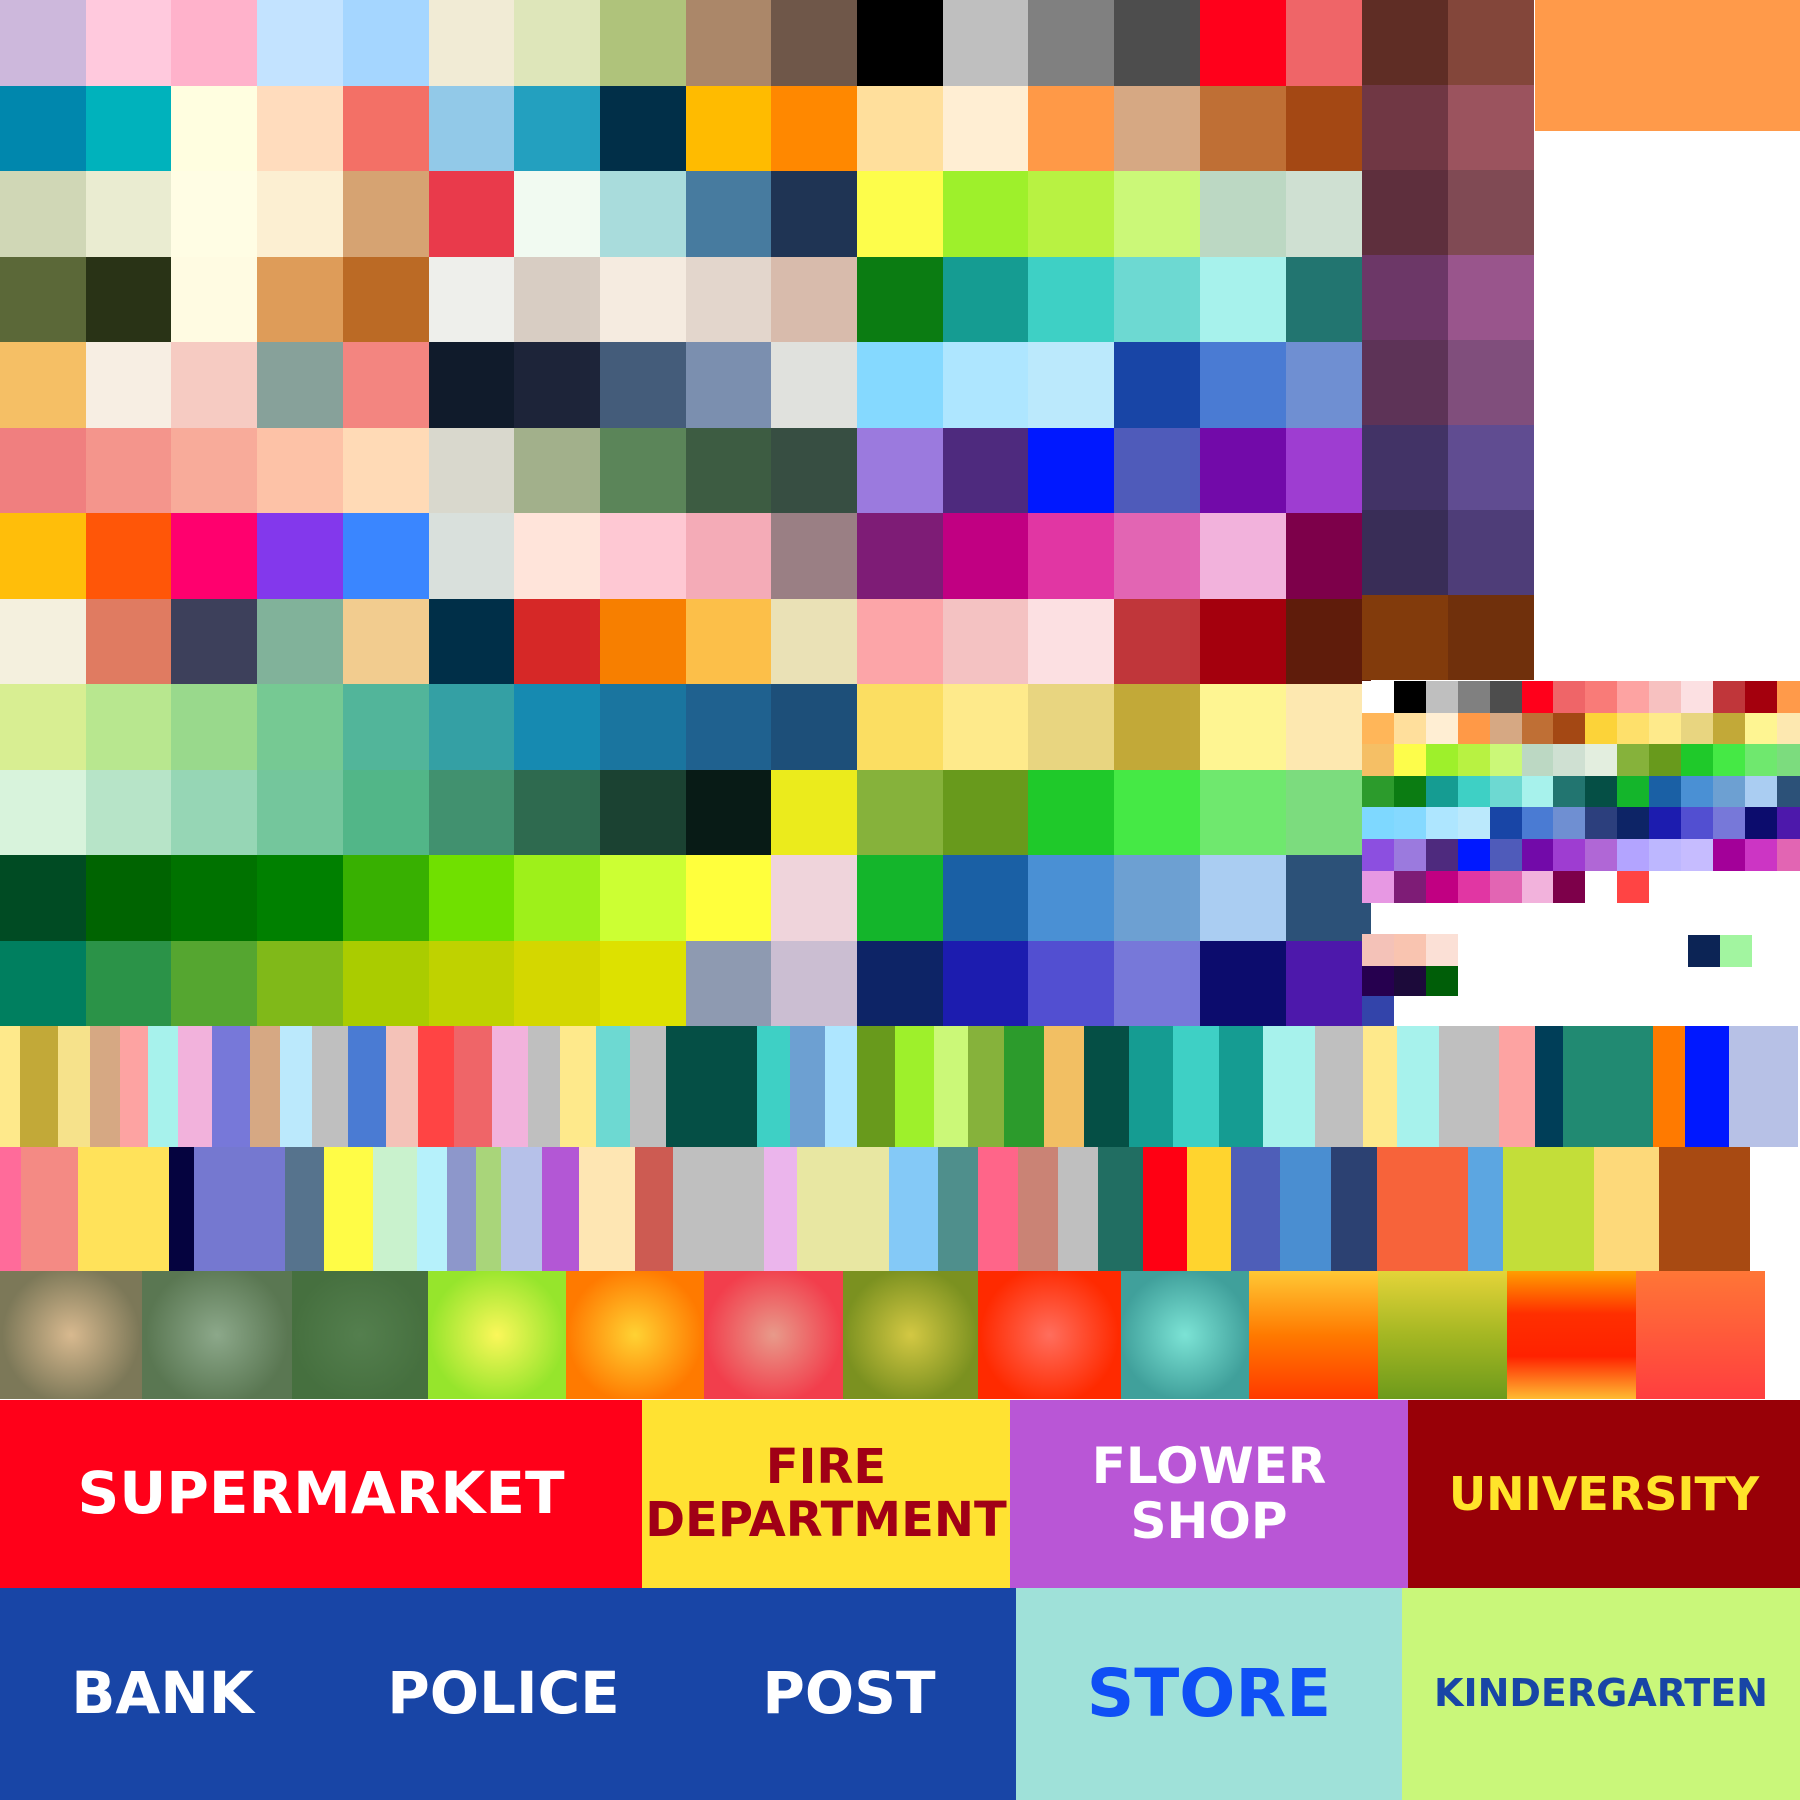 The width and height of the screenshot is (1800, 1800). I want to click on kindergarten-label: KINDERGARTEN, so click(1601, 1693).